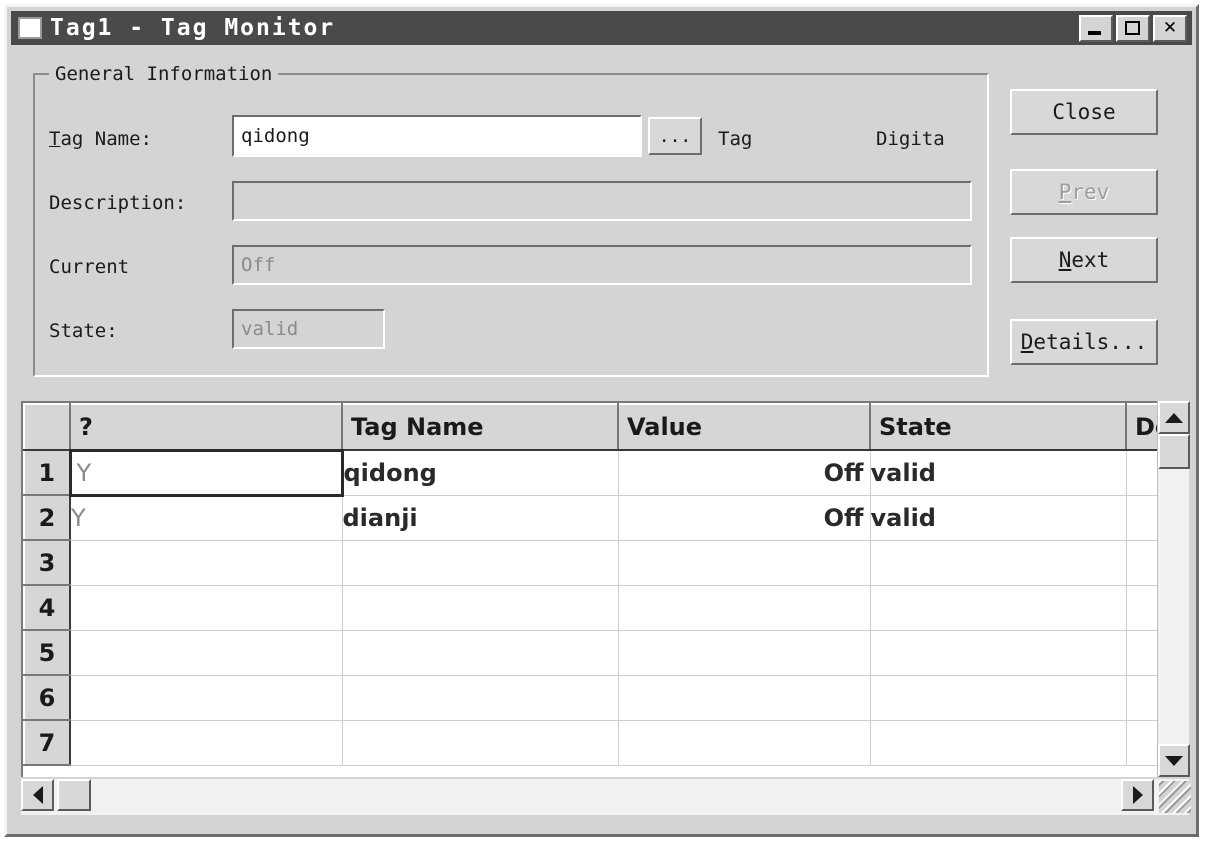  I want to click on current-value: Off, so click(258, 265).